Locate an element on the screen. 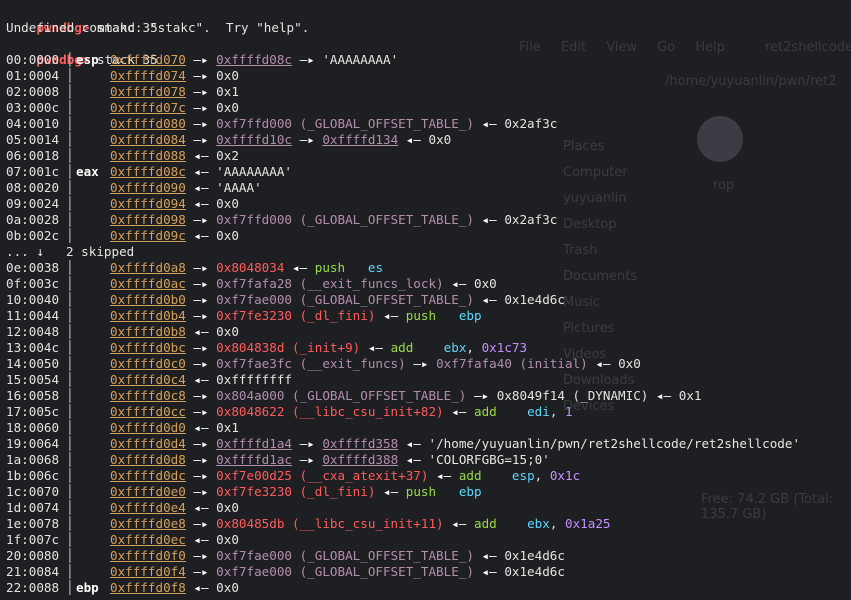 The height and width of the screenshot is (600, 851). stack-address: 0xffffd0b0 is located at coordinates (148, 299).